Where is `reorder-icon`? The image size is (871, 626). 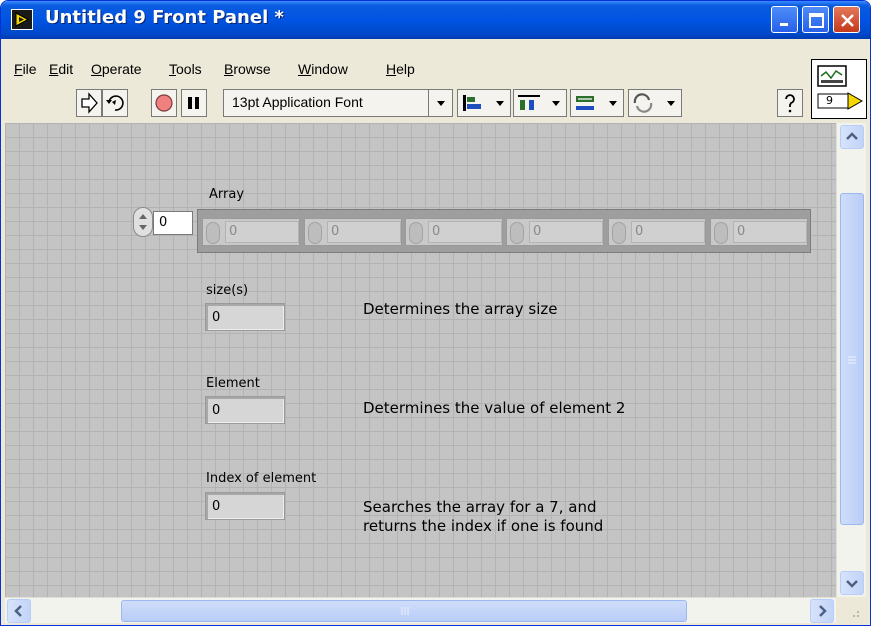
reorder-icon is located at coordinates (654, 103).